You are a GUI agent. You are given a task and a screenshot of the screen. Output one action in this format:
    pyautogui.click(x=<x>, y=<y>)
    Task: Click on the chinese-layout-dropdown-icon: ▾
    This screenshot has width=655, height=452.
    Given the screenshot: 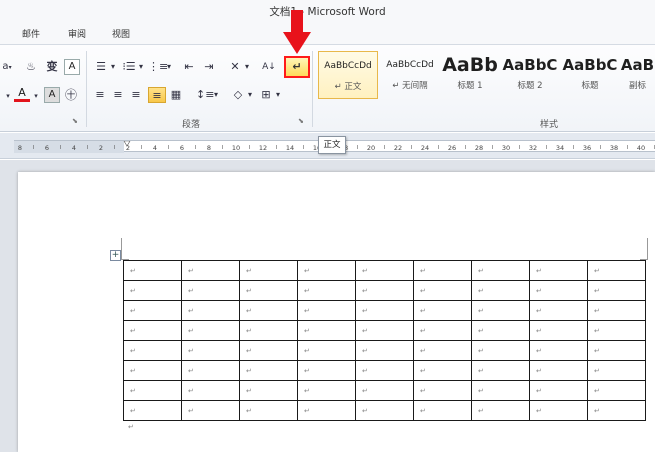 What is the action you would take?
    pyautogui.click(x=247, y=67)
    